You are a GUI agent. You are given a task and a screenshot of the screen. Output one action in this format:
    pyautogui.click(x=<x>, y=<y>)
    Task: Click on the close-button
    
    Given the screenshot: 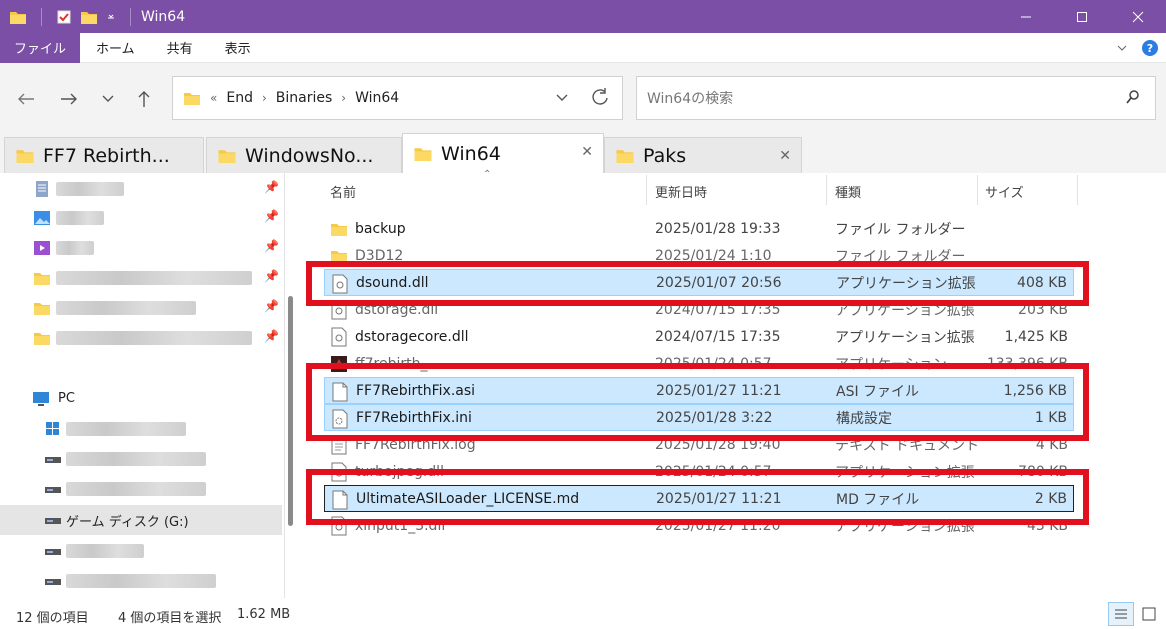 What is the action you would take?
    pyautogui.click(x=1138, y=16)
    